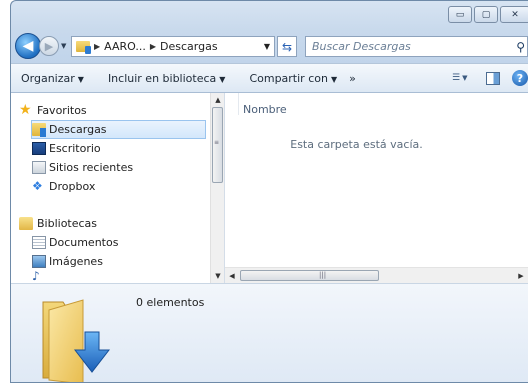 The width and height of the screenshot is (528, 383). I want to click on share-with-menu: Compartir con ▼, so click(288, 78).